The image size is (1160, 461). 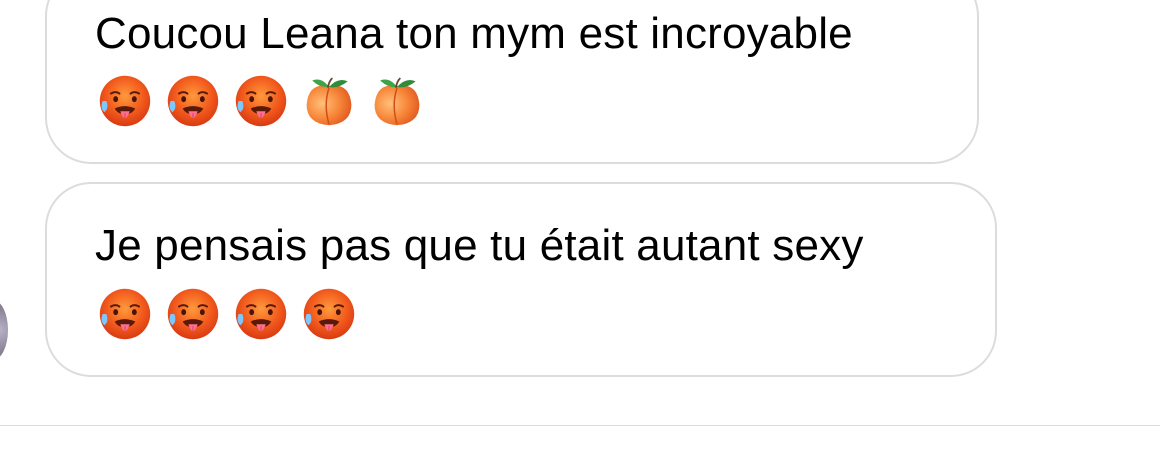 I want to click on message-text: Je pensais pas que tu était autant sexy, so click(x=479, y=245).